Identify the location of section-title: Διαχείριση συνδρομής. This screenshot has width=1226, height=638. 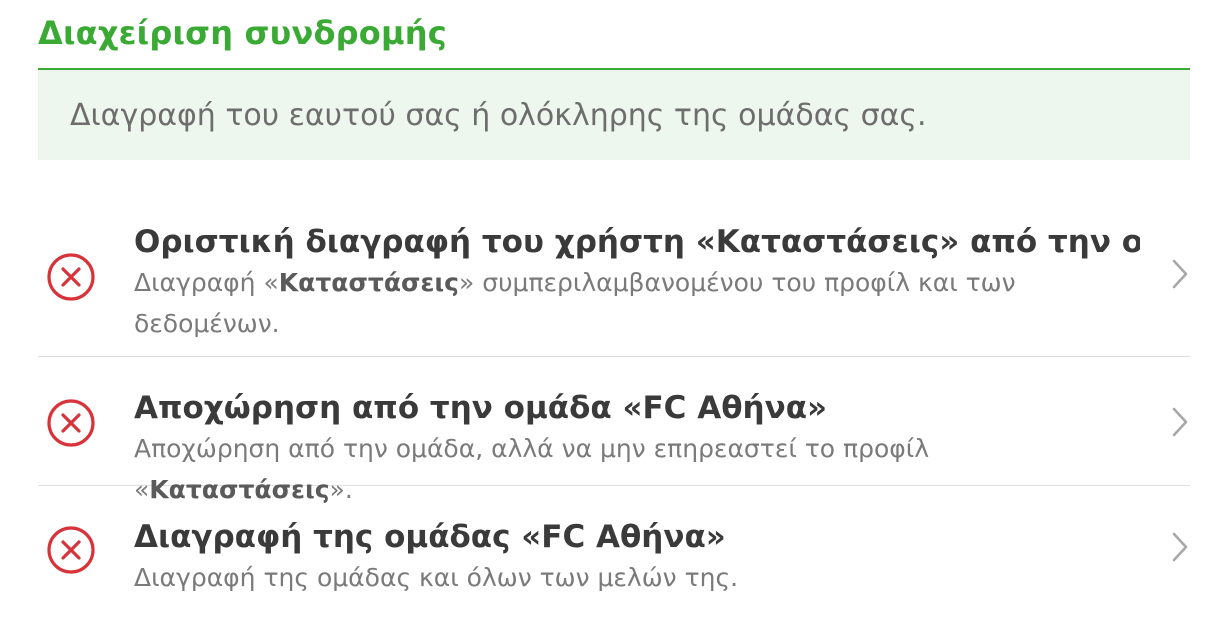
(242, 33).